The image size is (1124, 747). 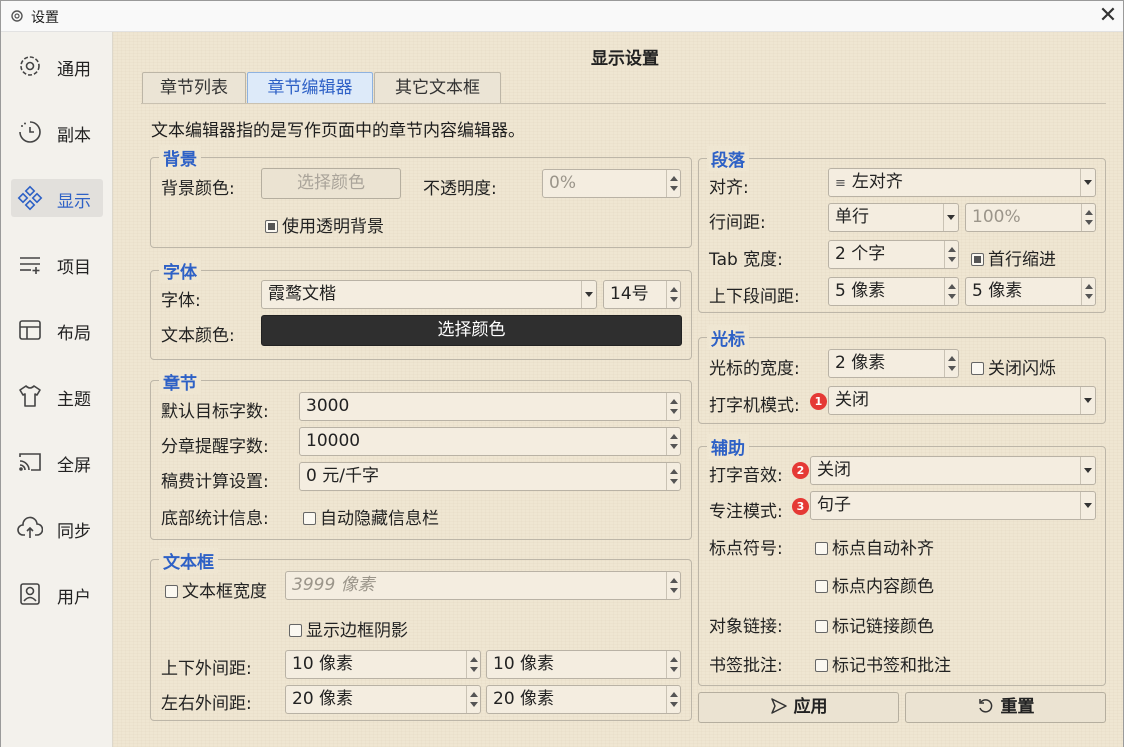 I want to click on reset-button: 重置, so click(x=1005, y=707).